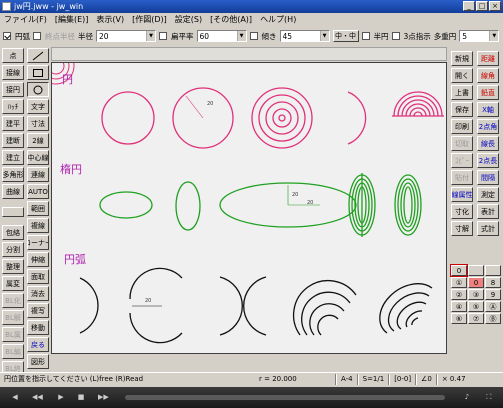 This screenshot has width=503, height=408. Describe the element at coordinates (489, 397) in the screenshot. I see `fullscreen-icon: ⛶` at that location.